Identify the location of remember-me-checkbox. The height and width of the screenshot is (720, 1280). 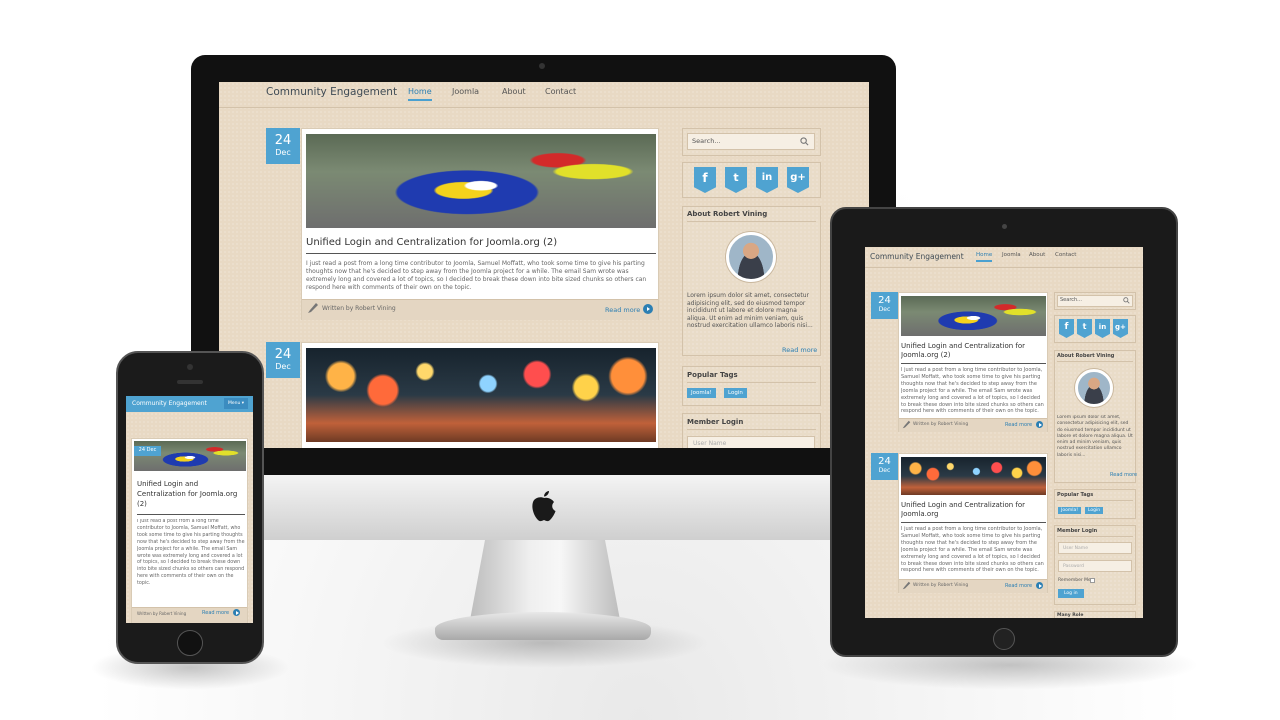
(1092, 580).